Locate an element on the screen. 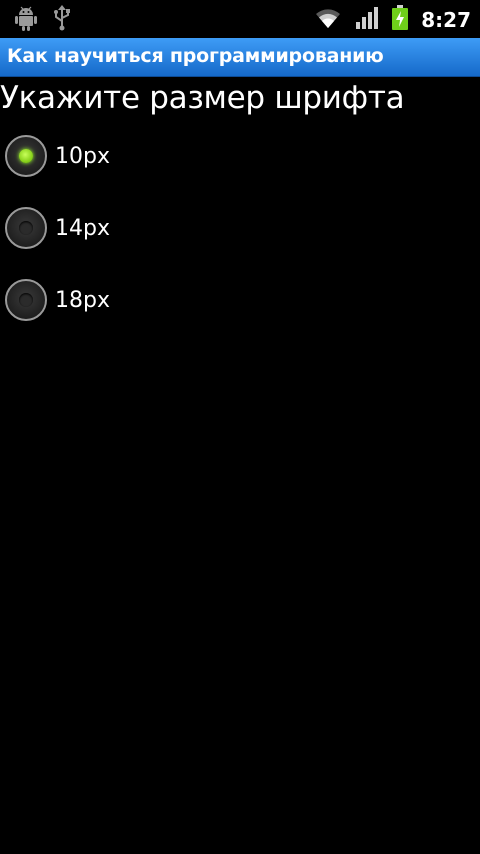 This screenshot has height=854, width=480. radio-option-18px: 18px is located at coordinates (57, 300).